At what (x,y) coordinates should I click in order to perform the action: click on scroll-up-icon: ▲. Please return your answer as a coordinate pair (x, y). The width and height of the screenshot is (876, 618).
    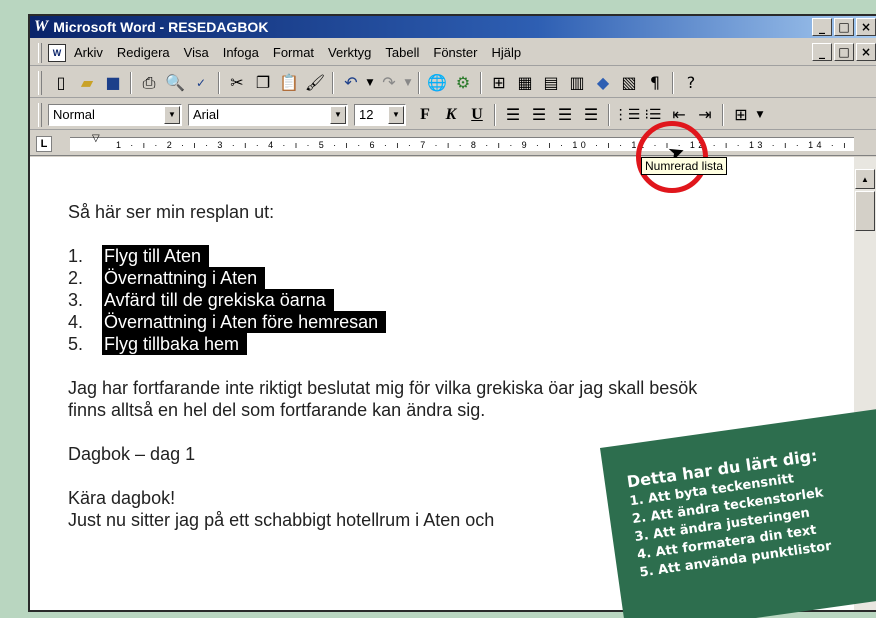
    Looking at the image, I should click on (865, 179).